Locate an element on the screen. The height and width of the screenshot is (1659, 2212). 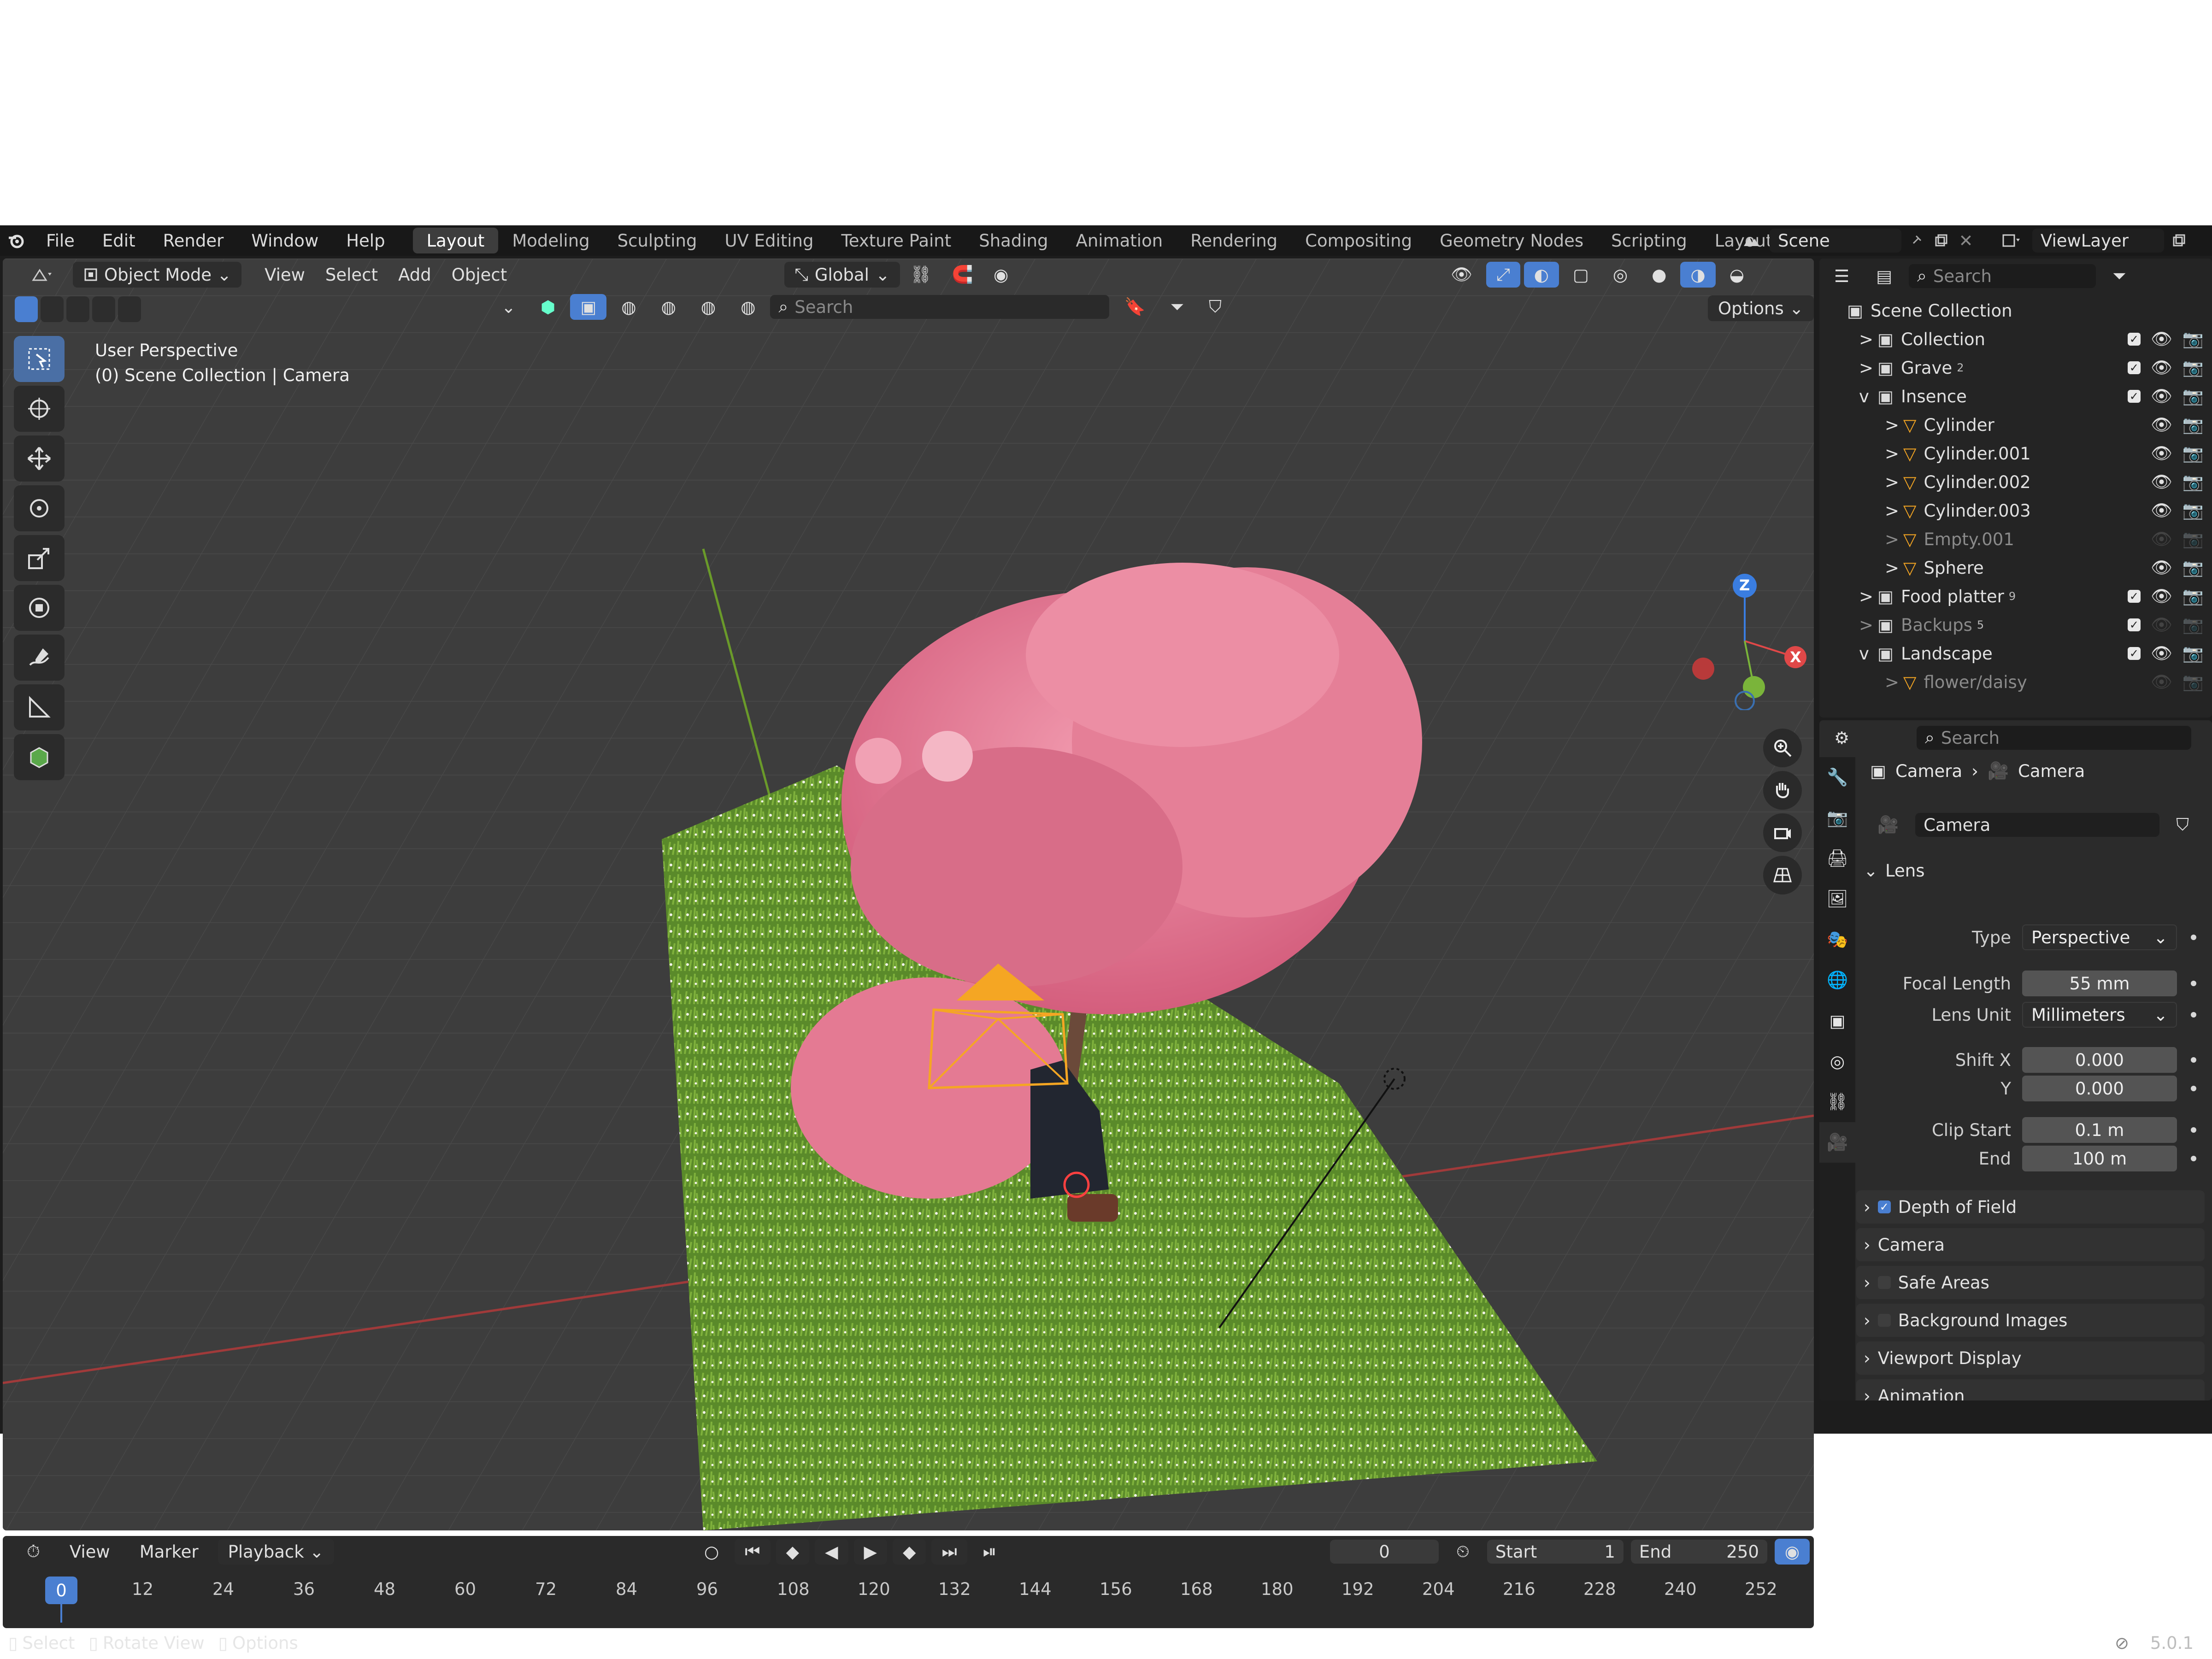
tab-sculpting: Sculpting is located at coordinates (657, 240).